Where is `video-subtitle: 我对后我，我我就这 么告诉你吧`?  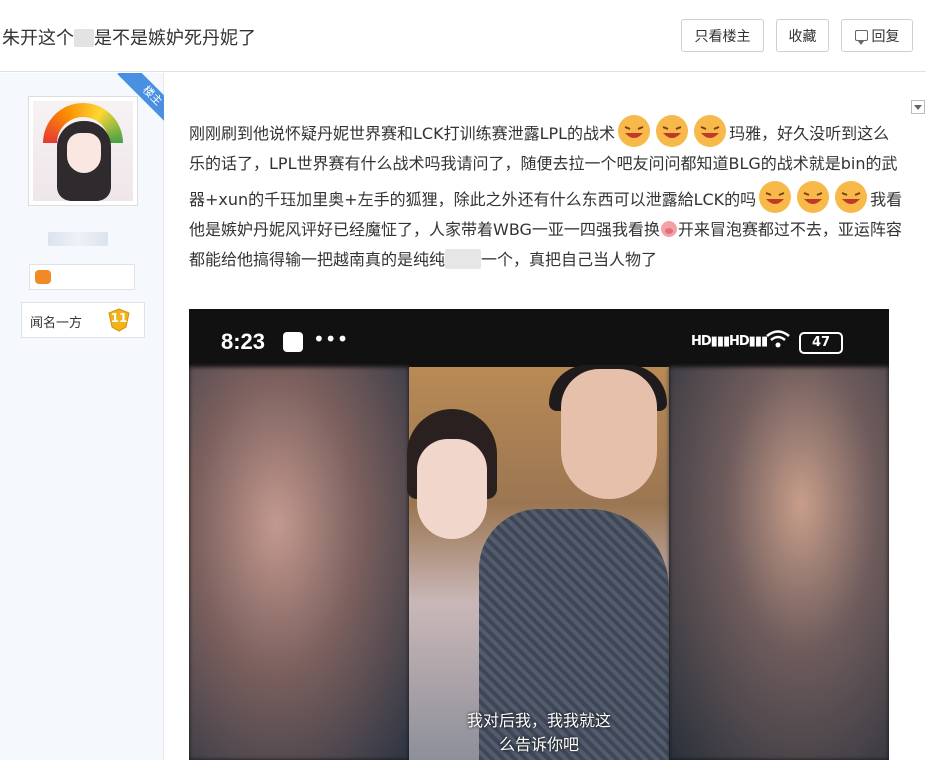 video-subtitle: 我对后我，我我就这 么告诉你吧 is located at coordinates (539, 733).